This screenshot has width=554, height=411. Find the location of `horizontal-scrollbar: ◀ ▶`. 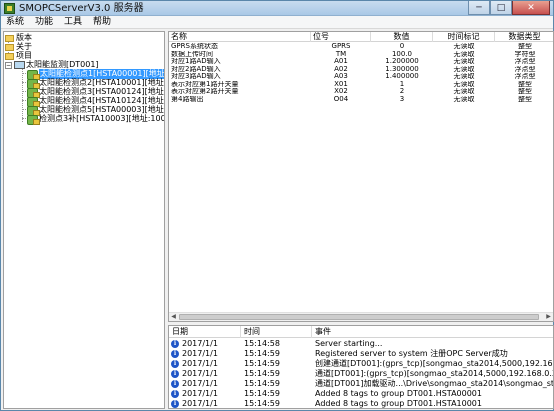

horizontal-scrollbar: ◀ ▶ is located at coordinates (361, 316).